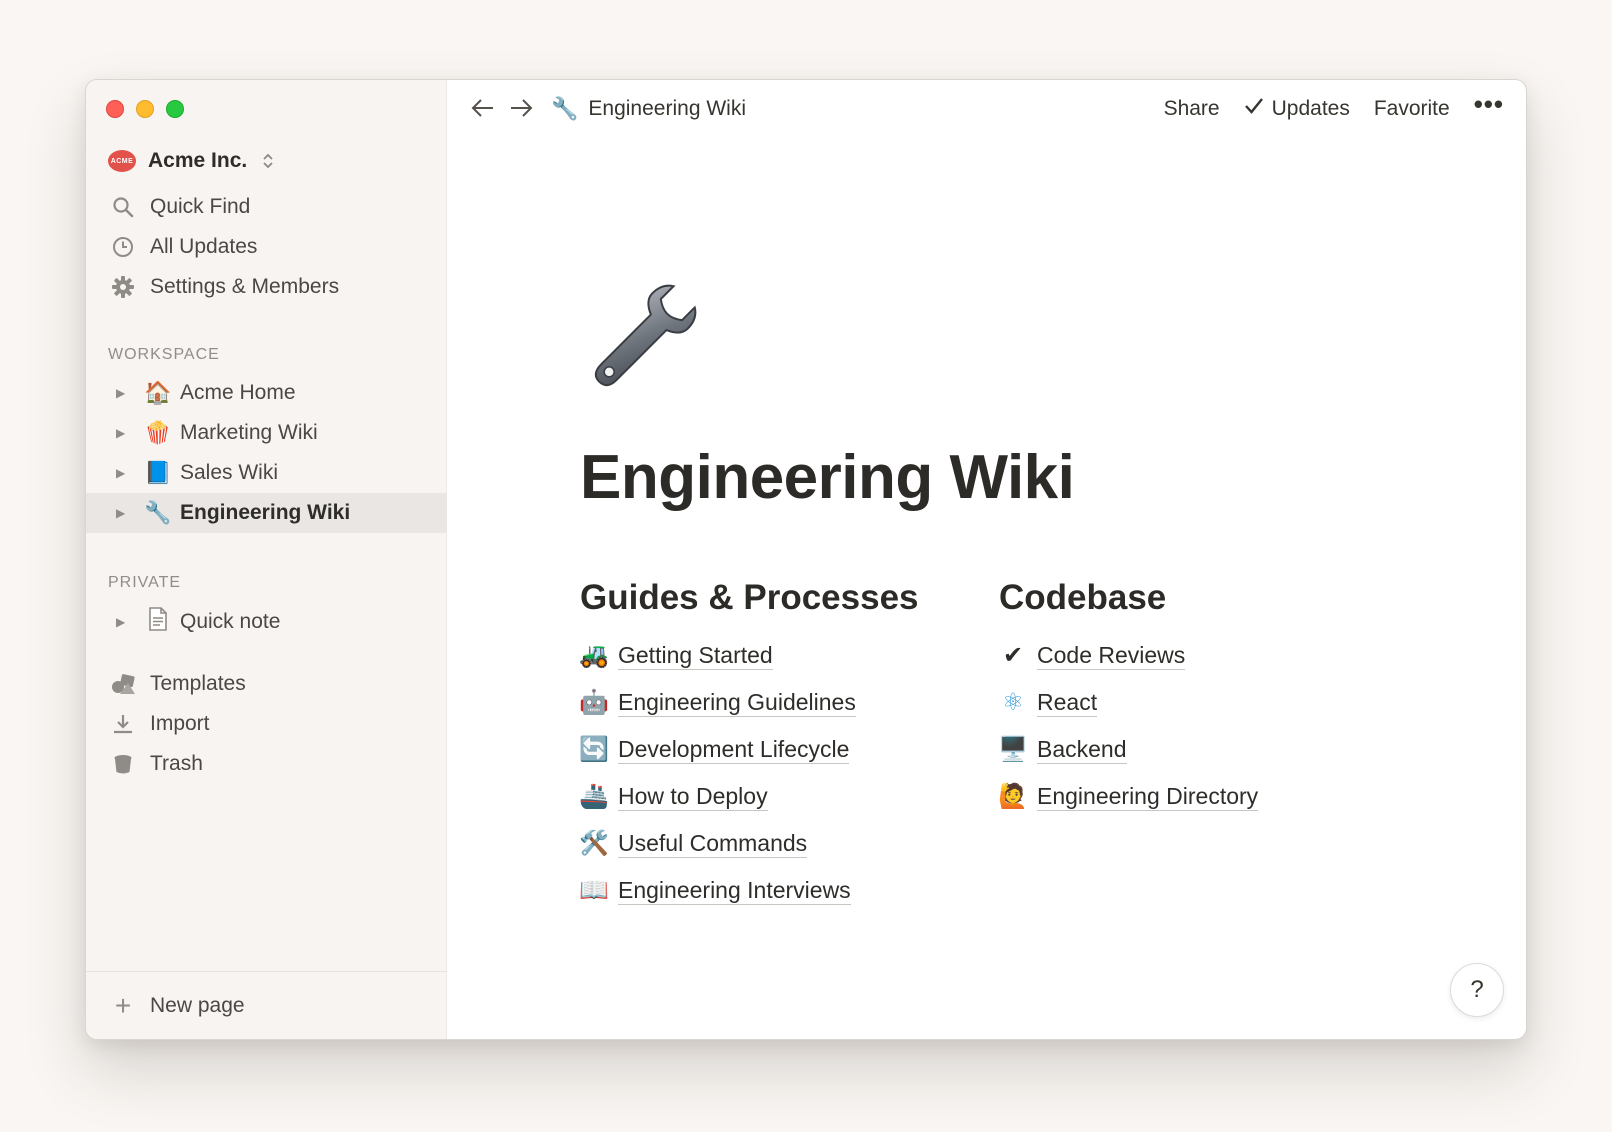 Image resolution: width=1612 pixels, height=1132 pixels. I want to click on updates-button: Updates, so click(1297, 109).